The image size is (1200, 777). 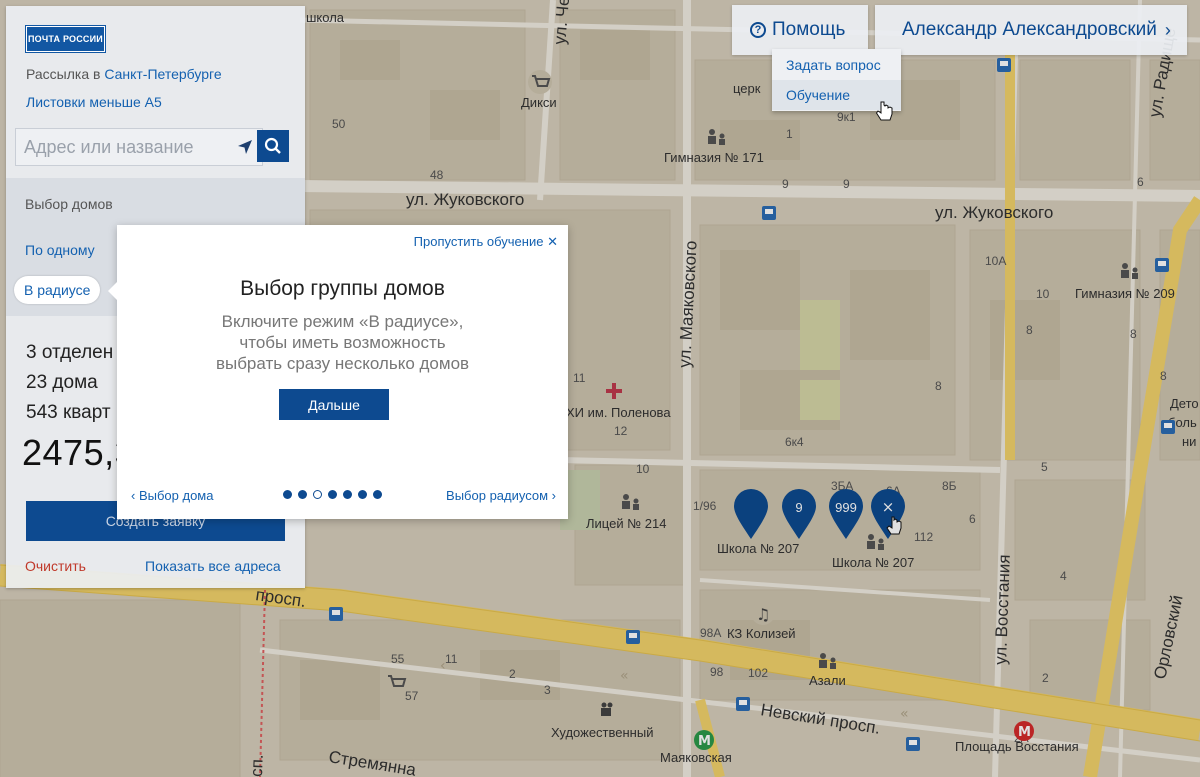 I want to click on user-menu-button: Александр Александровский ›, so click(x=1031, y=30).